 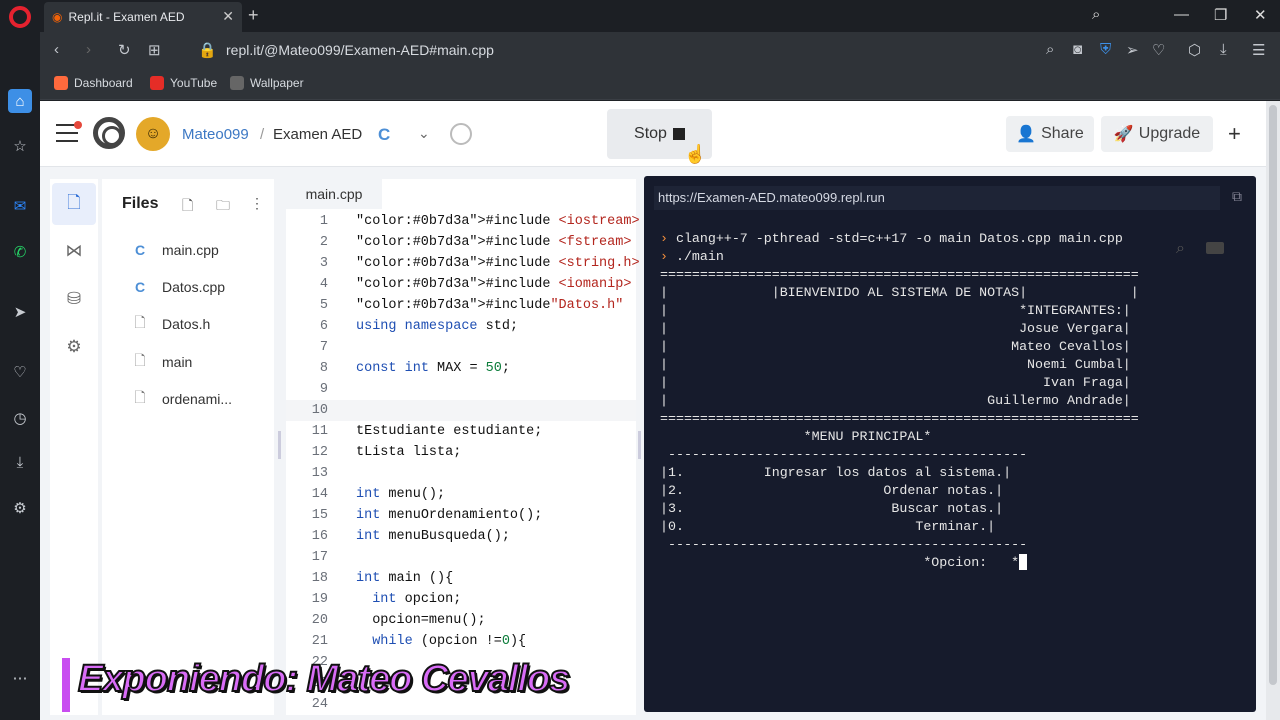 I want to click on breadcrumb-user: Mateo099, so click(x=215, y=134).